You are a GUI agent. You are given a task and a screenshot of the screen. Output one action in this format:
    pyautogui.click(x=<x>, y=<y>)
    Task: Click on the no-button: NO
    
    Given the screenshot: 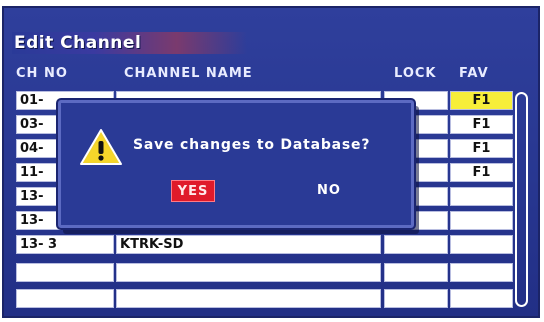 What is the action you would take?
    pyautogui.click(x=329, y=191)
    